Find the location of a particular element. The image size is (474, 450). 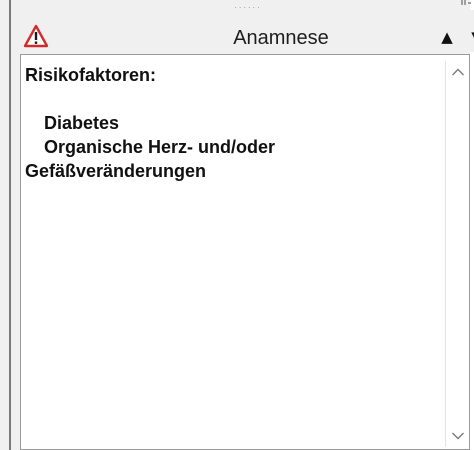

warning-triangle-icon is located at coordinates (36, 36).